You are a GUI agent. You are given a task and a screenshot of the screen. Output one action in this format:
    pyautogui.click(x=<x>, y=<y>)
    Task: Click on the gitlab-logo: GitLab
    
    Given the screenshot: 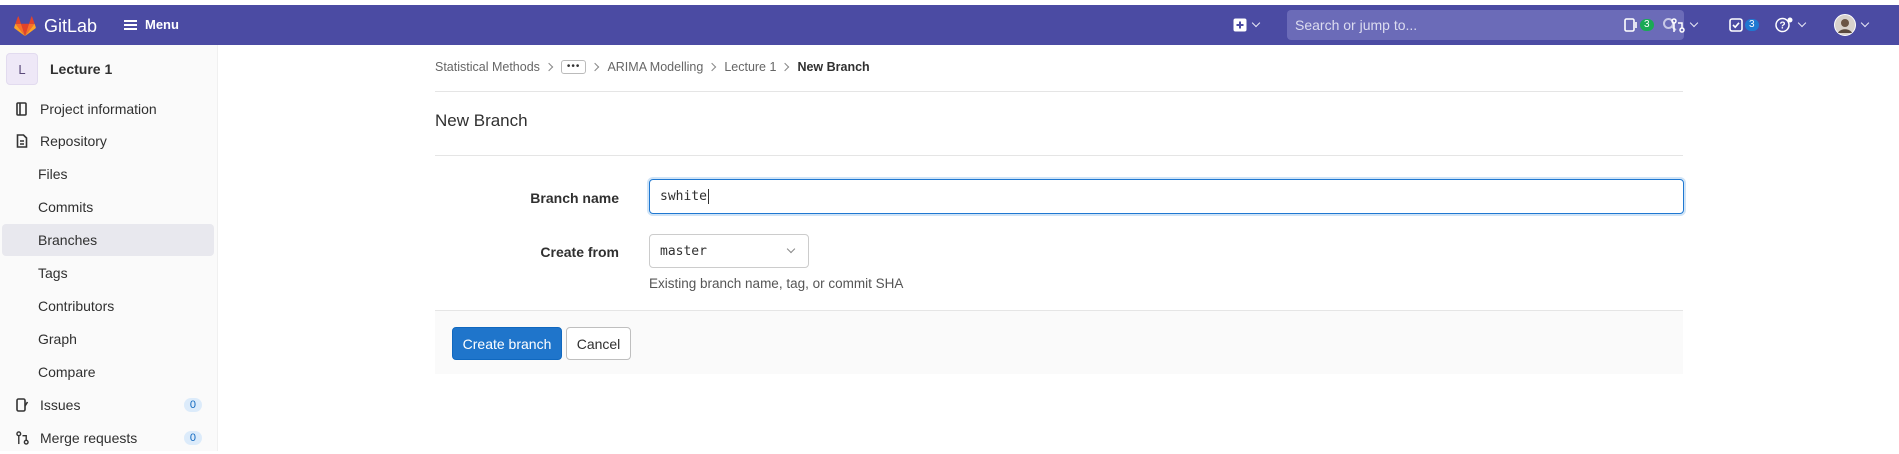 What is the action you would take?
    pyautogui.click(x=55, y=26)
    